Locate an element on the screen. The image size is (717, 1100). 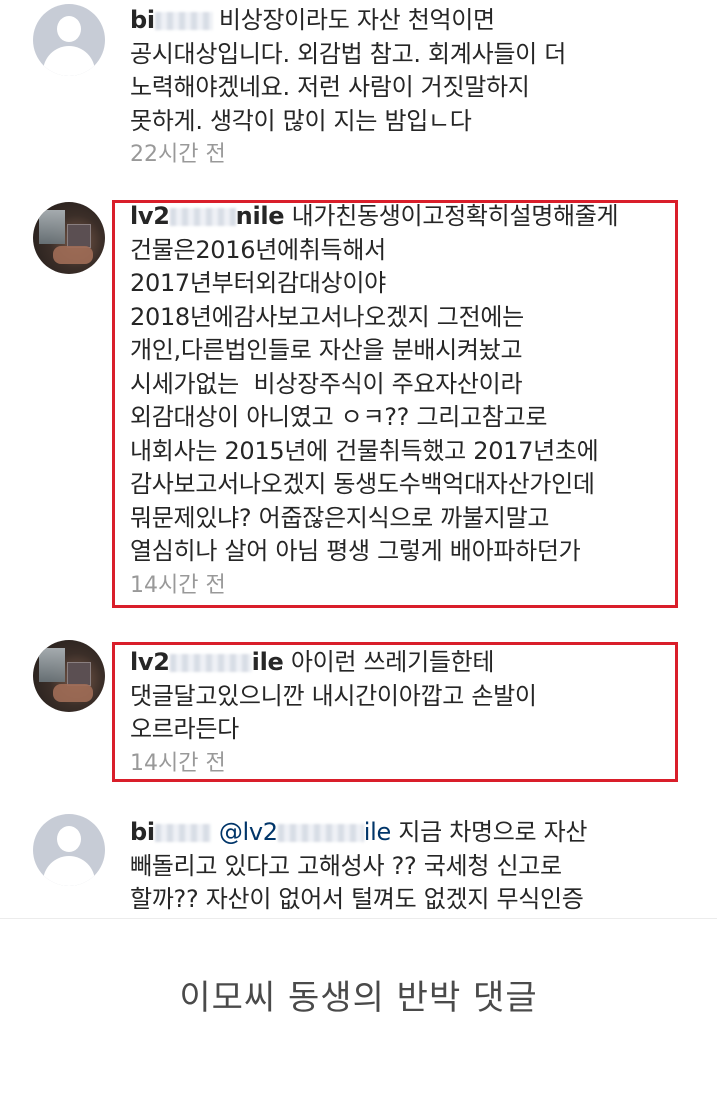
comment-line: 못하게. 생각이 많이 지는 밤입ㄴ다 is located at coordinates (301, 120).